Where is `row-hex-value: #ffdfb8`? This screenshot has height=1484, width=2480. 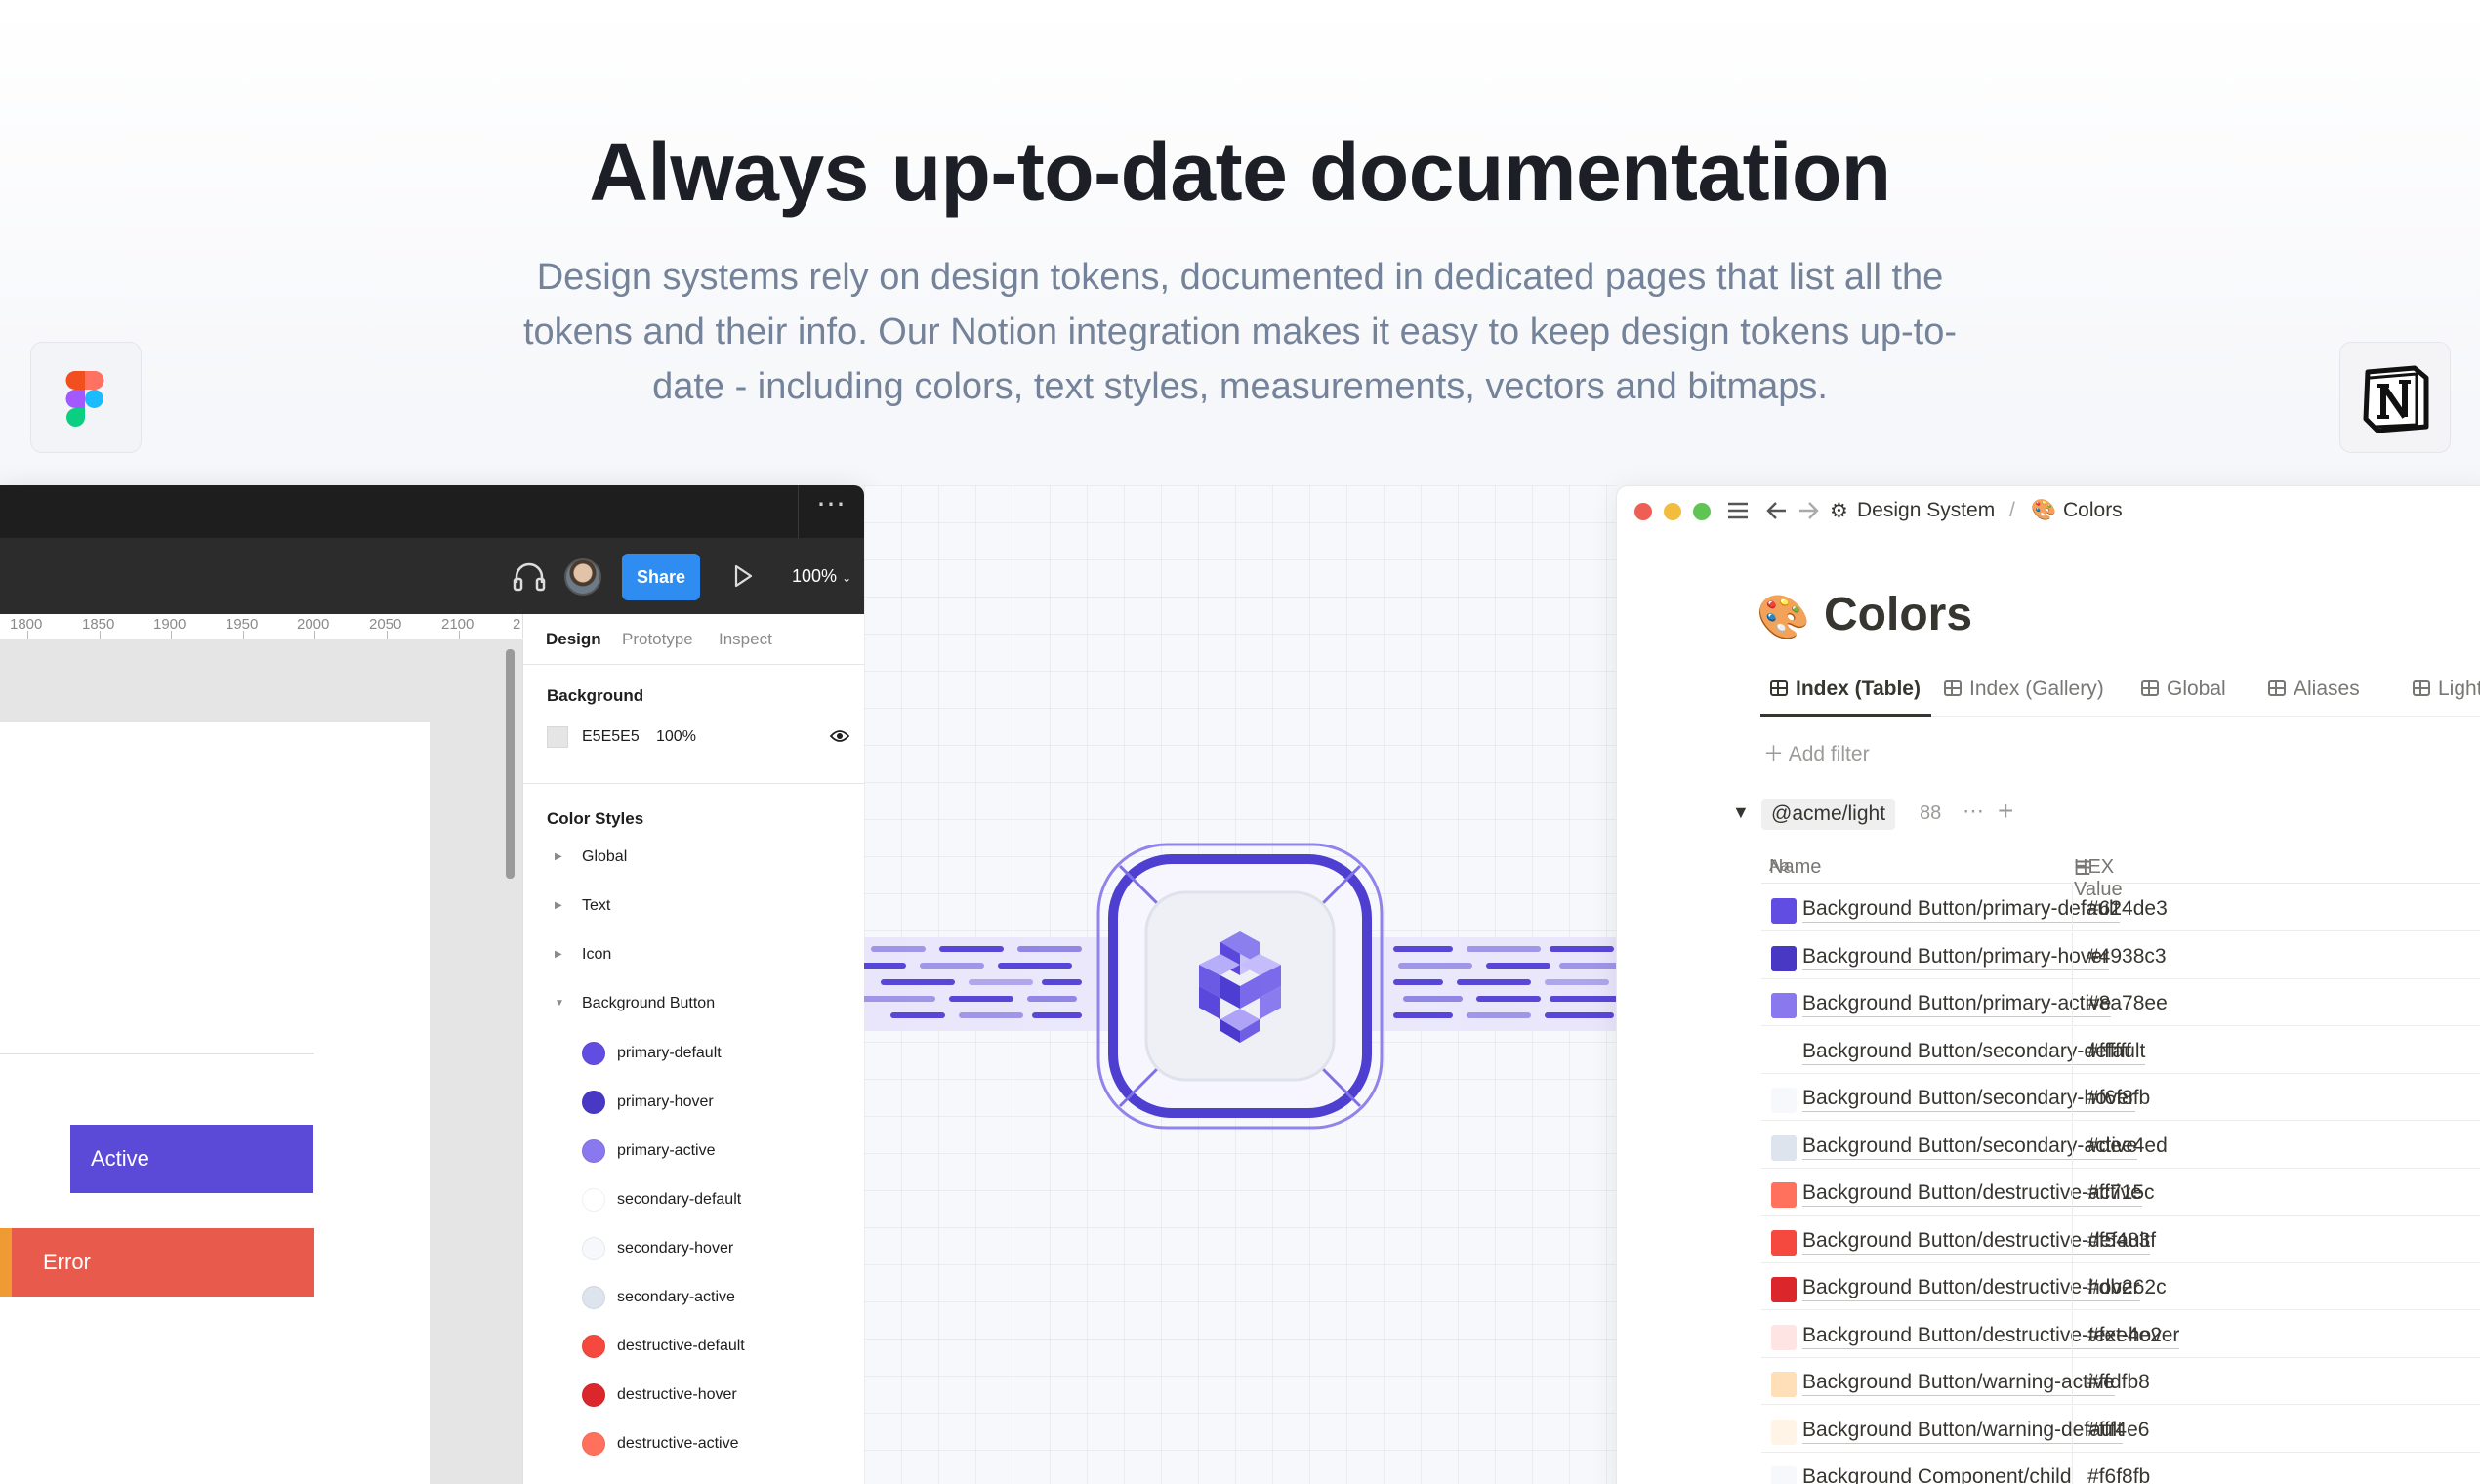
row-hex-value: #ffdfb8 is located at coordinates (2118, 1382).